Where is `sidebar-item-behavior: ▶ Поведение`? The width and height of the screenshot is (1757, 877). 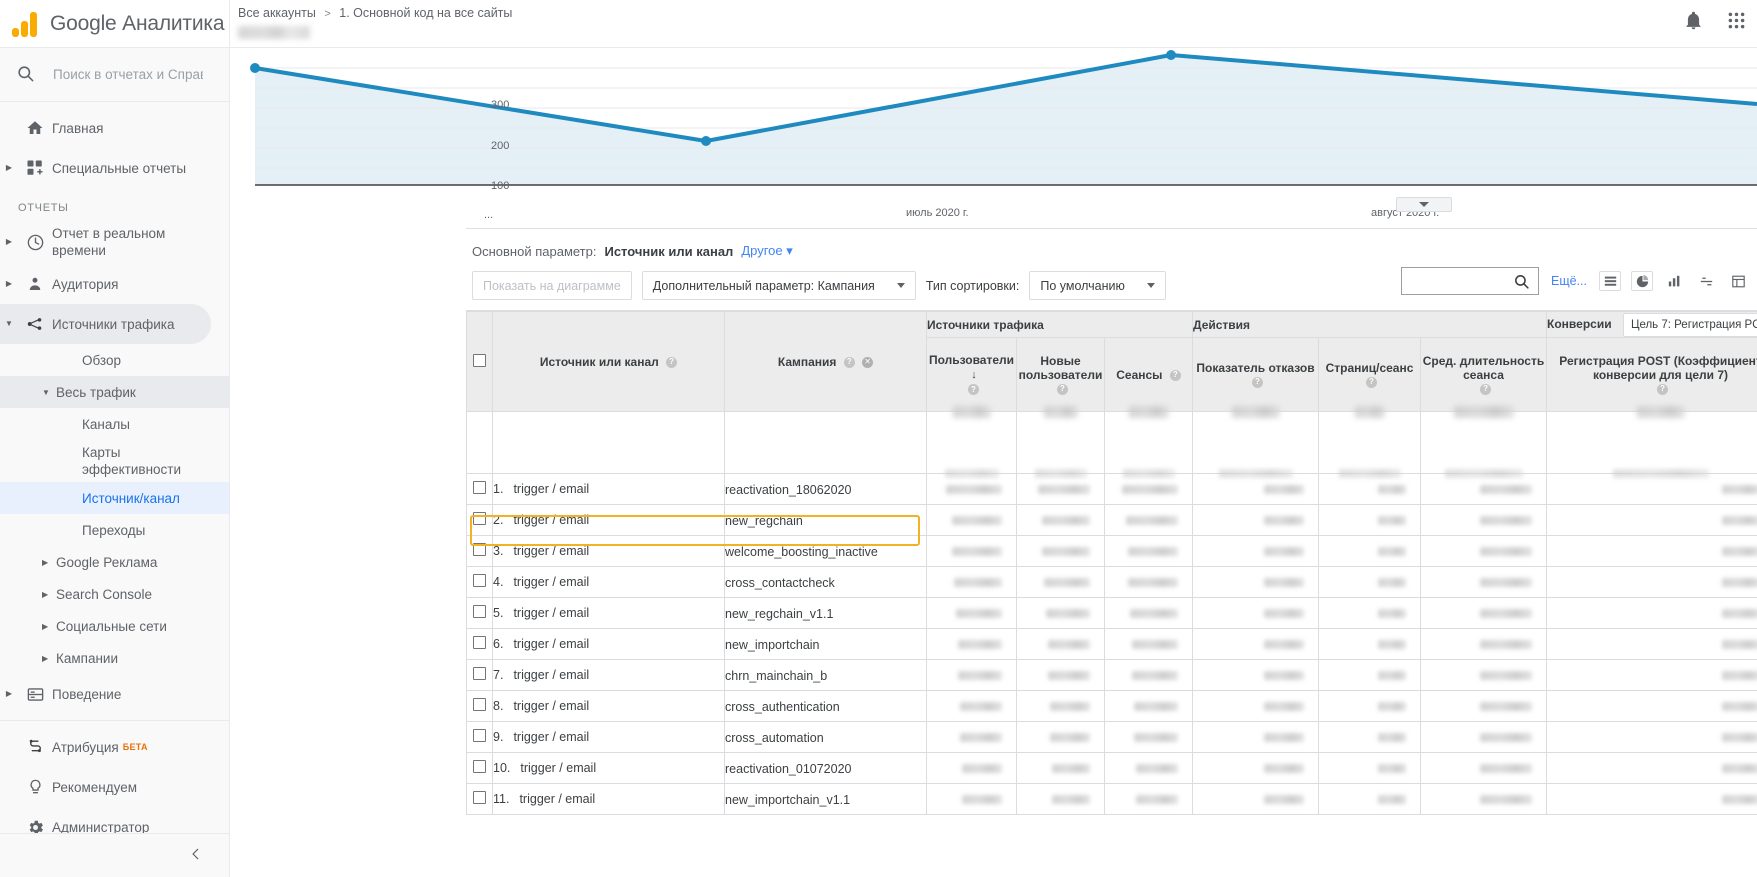 sidebar-item-behavior: ▶ Поведение is located at coordinates (114, 694).